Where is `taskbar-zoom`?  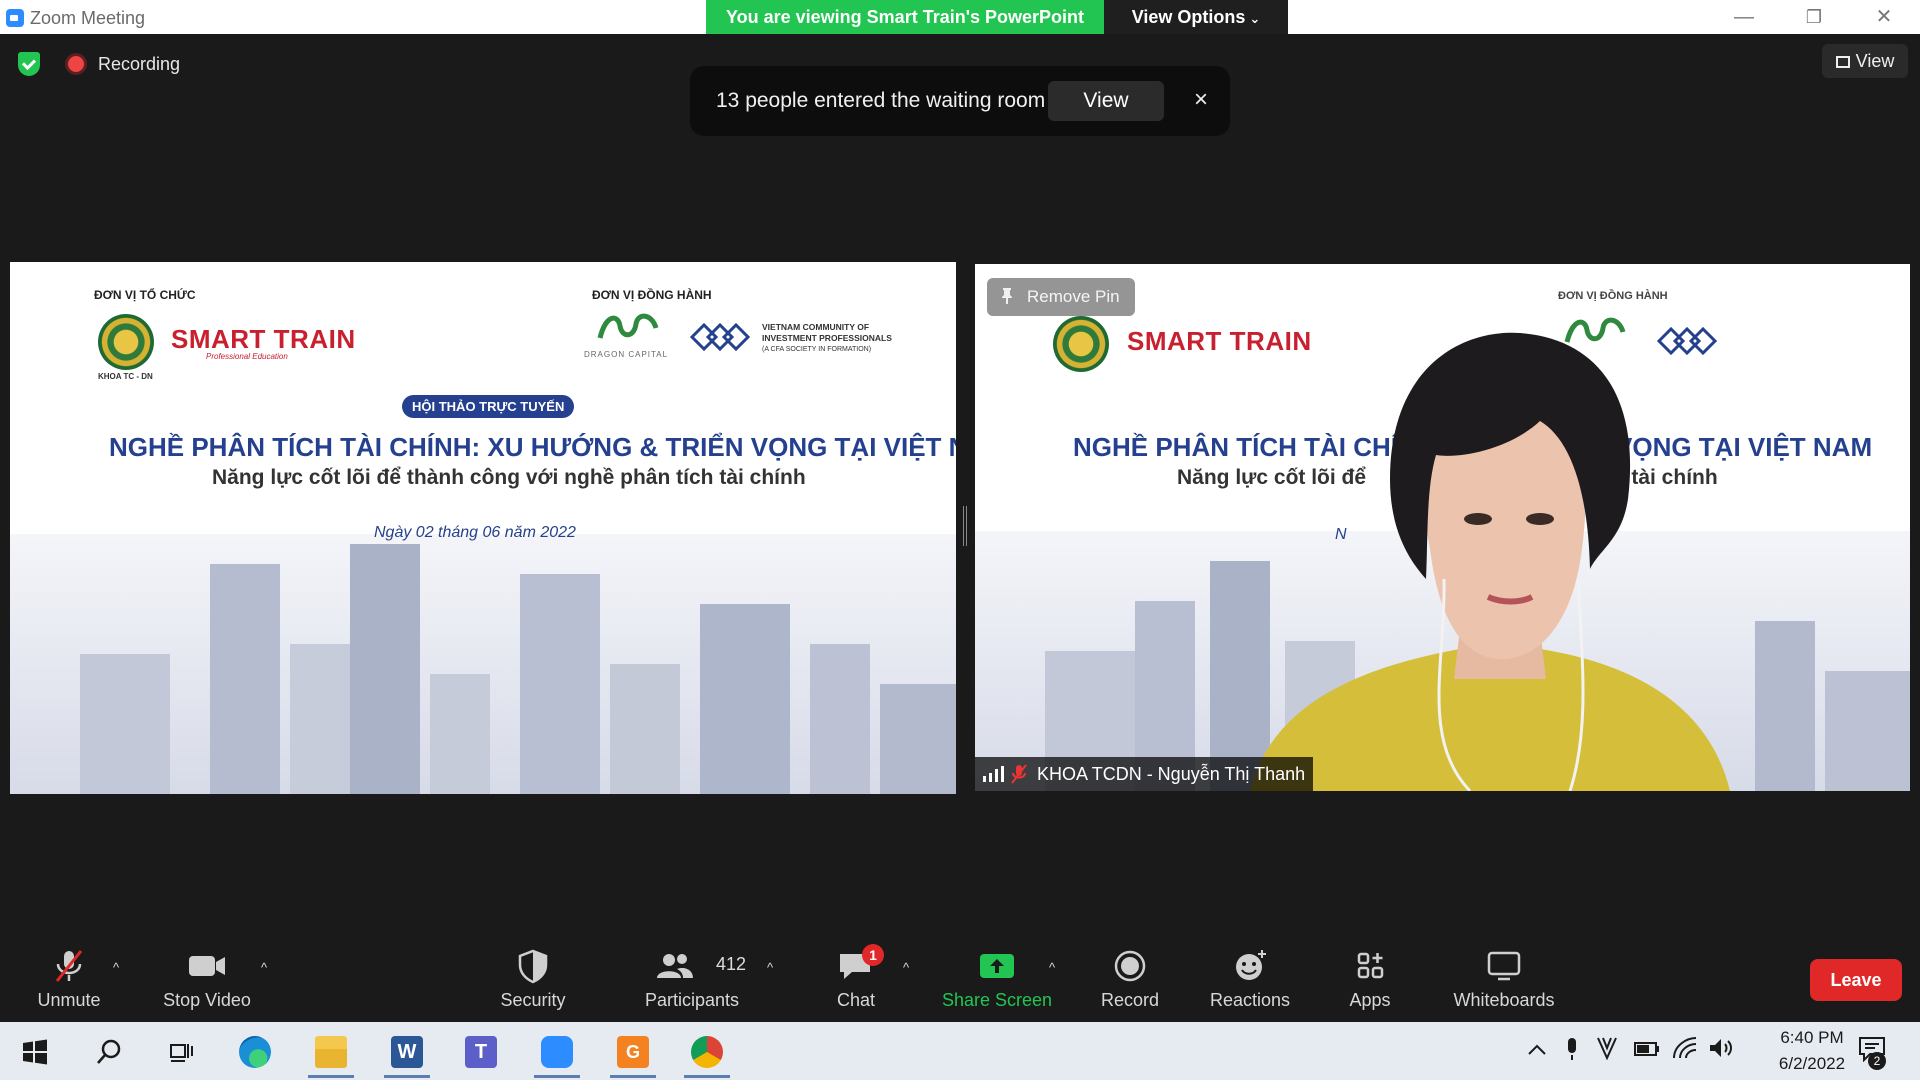
taskbar-zoom is located at coordinates (557, 1053).